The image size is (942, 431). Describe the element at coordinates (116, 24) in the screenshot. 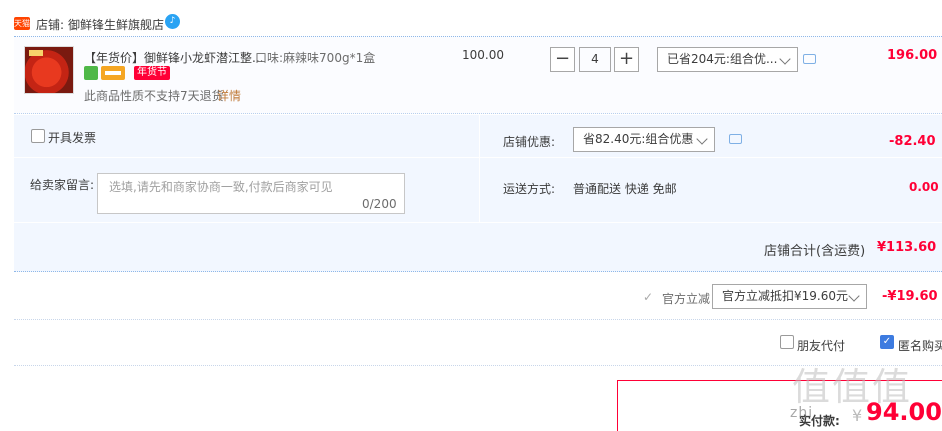

I see `store-name-link: 御鲜锋生鲜旗舰店` at that location.